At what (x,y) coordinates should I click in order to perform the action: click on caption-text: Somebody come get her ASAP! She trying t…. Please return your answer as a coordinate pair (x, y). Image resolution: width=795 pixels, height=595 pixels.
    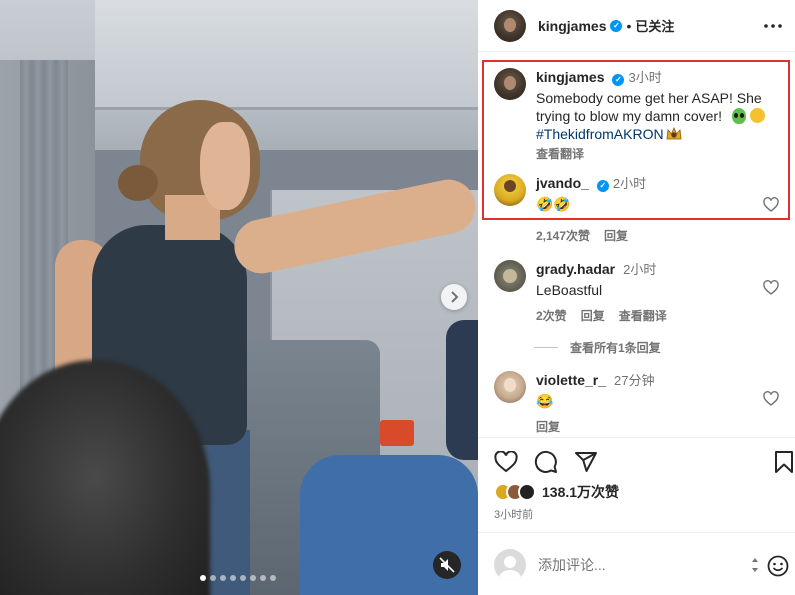
    Looking at the image, I should click on (656, 116).